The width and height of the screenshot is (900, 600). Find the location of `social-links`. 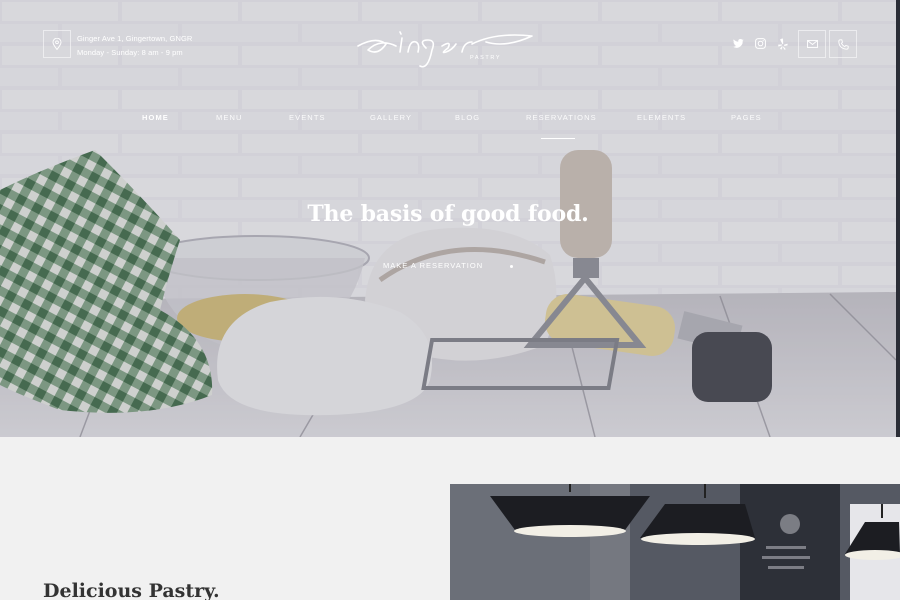

social-links is located at coordinates (760, 43).